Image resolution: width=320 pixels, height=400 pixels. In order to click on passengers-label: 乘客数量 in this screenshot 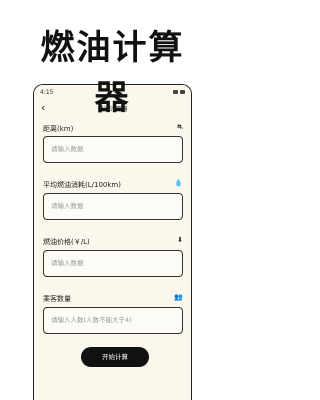, I will do `click(57, 299)`.